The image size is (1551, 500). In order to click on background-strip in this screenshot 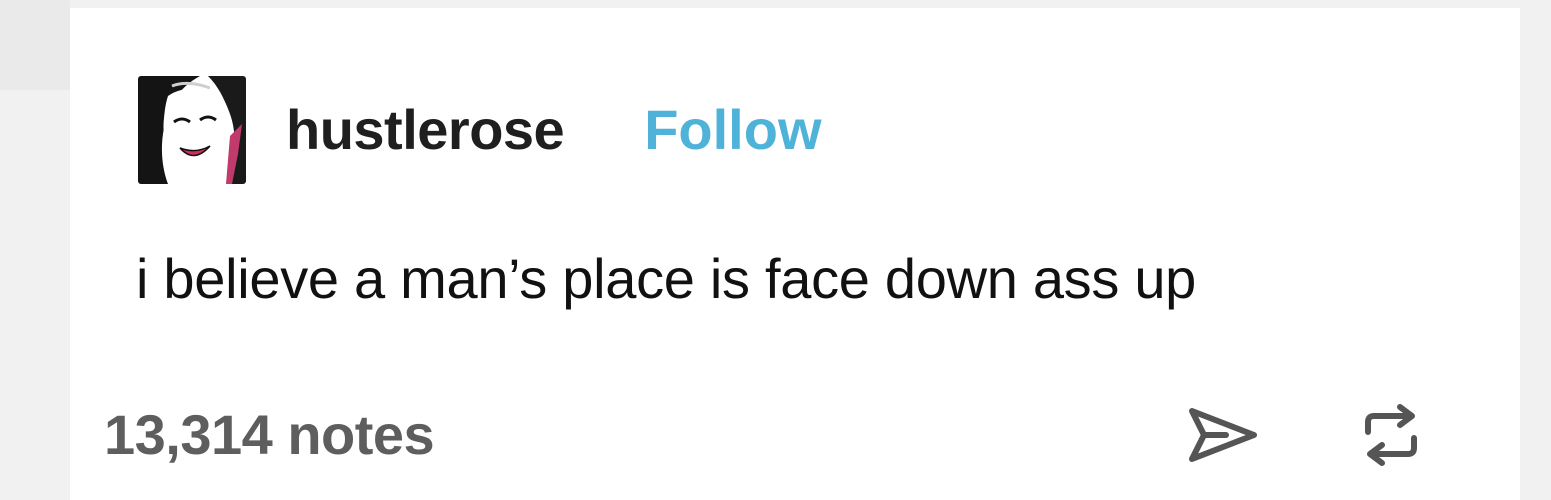, I will do `click(35, 45)`.